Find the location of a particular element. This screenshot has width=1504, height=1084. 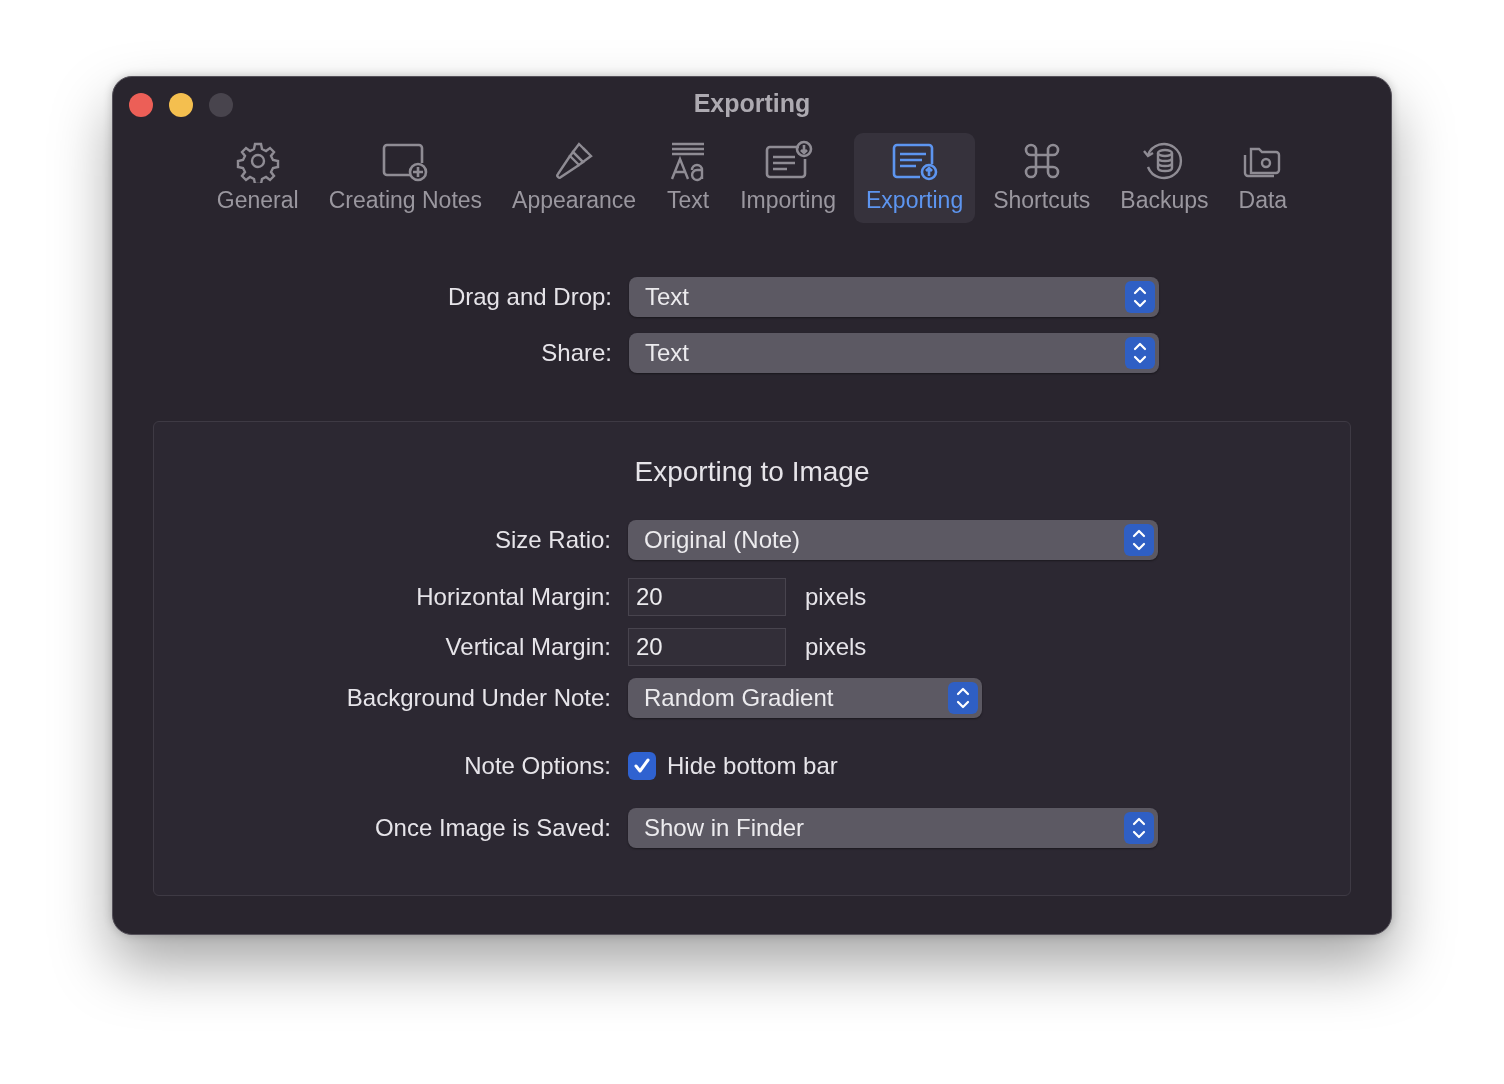

field-label: Horizontal Margin: is located at coordinates (513, 597).